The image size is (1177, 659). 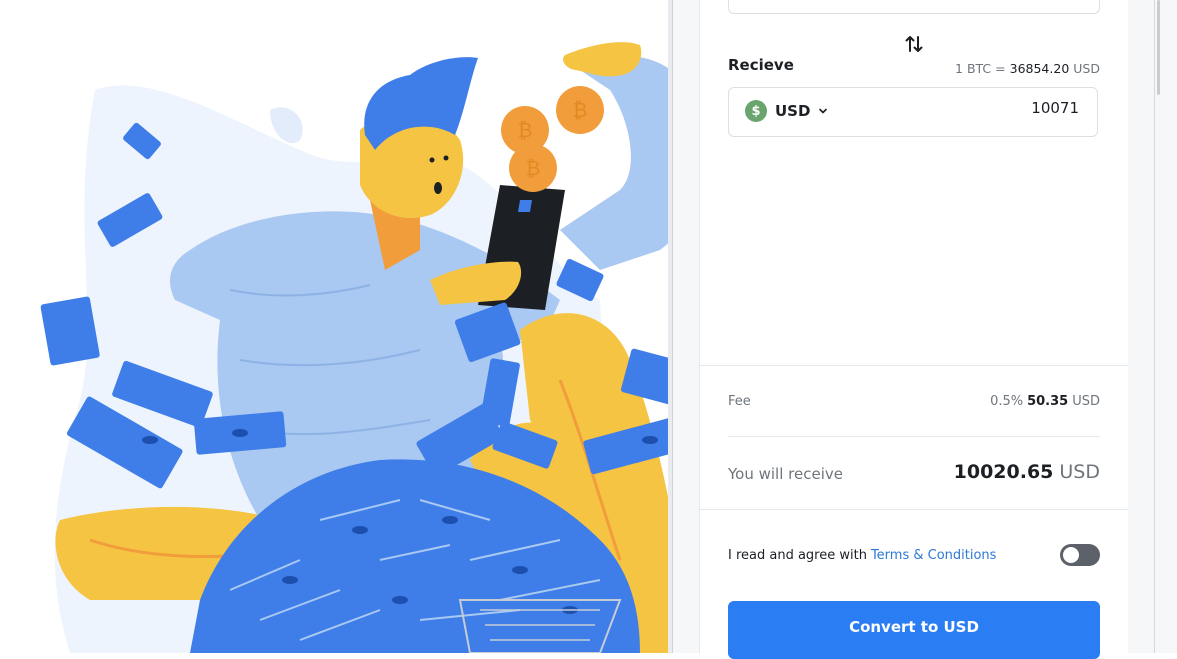 I want to click on rate-currency: USD, so click(x=1086, y=68).